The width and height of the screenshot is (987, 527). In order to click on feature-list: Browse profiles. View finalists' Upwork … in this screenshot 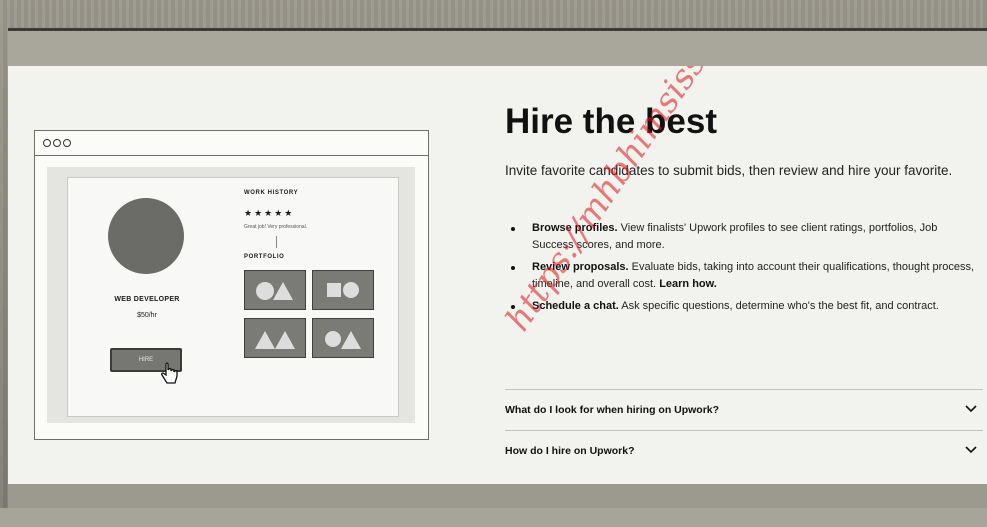, I will do `click(742, 270)`.